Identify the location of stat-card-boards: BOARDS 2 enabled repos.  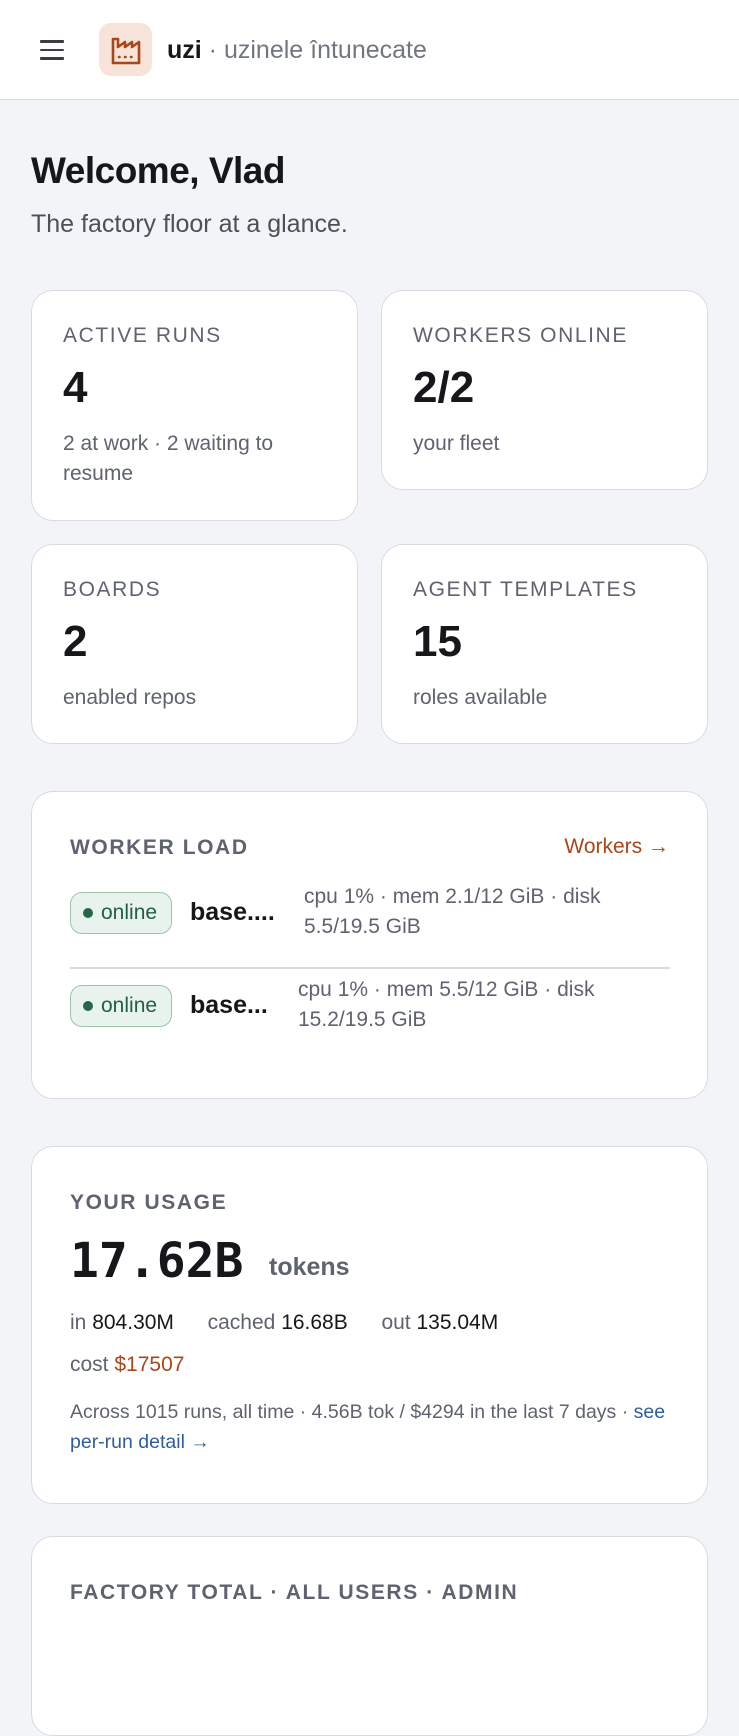
(194, 644).